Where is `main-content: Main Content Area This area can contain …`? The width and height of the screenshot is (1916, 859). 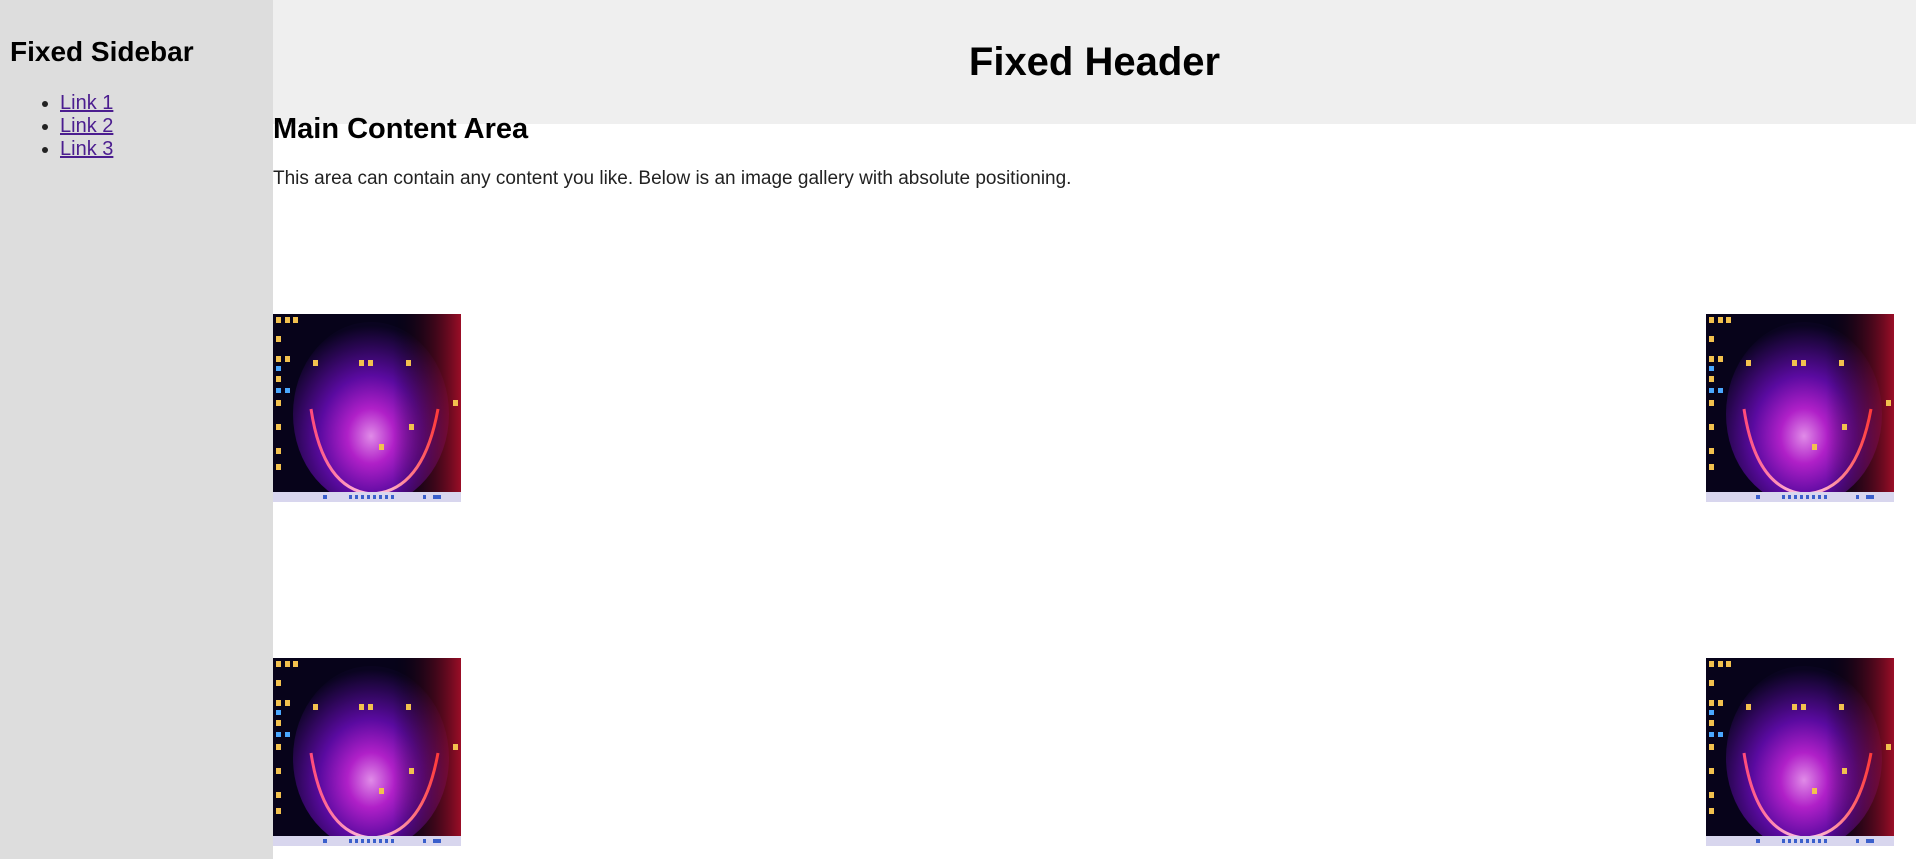 main-content: Main Content Area This area can contain … is located at coordinates (1094, 149).